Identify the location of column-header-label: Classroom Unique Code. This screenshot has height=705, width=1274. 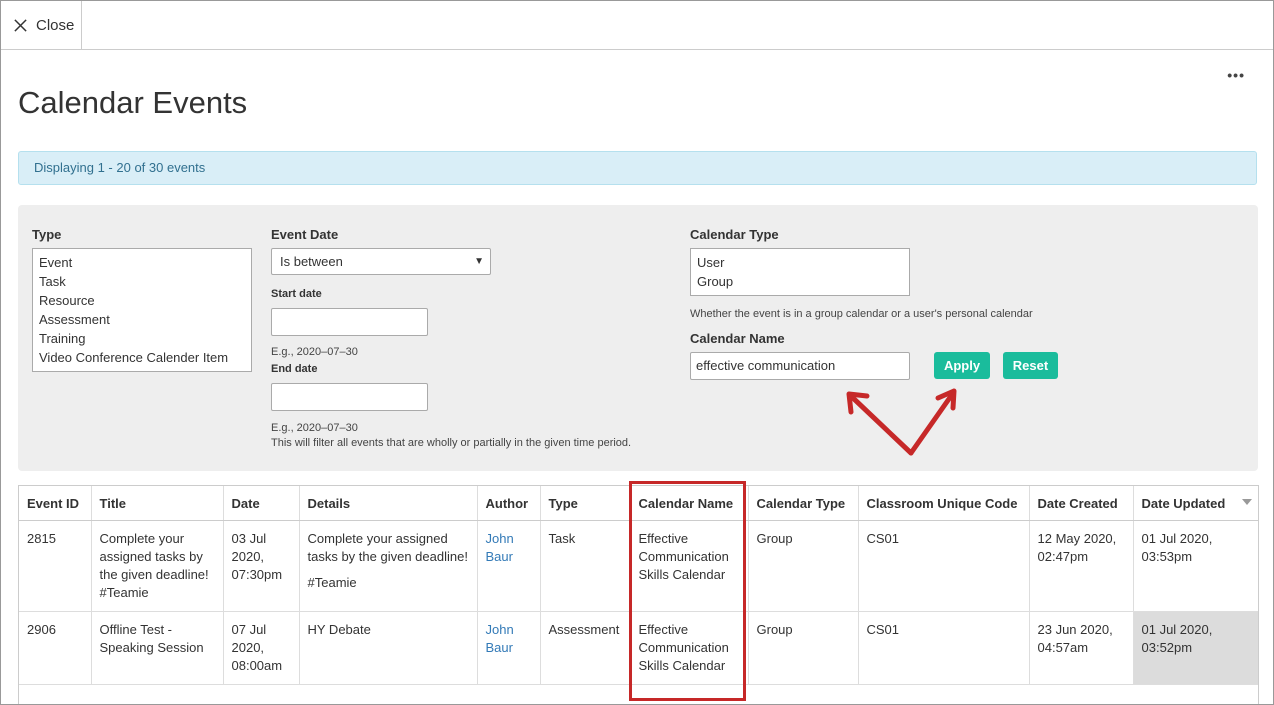
(942, 503).